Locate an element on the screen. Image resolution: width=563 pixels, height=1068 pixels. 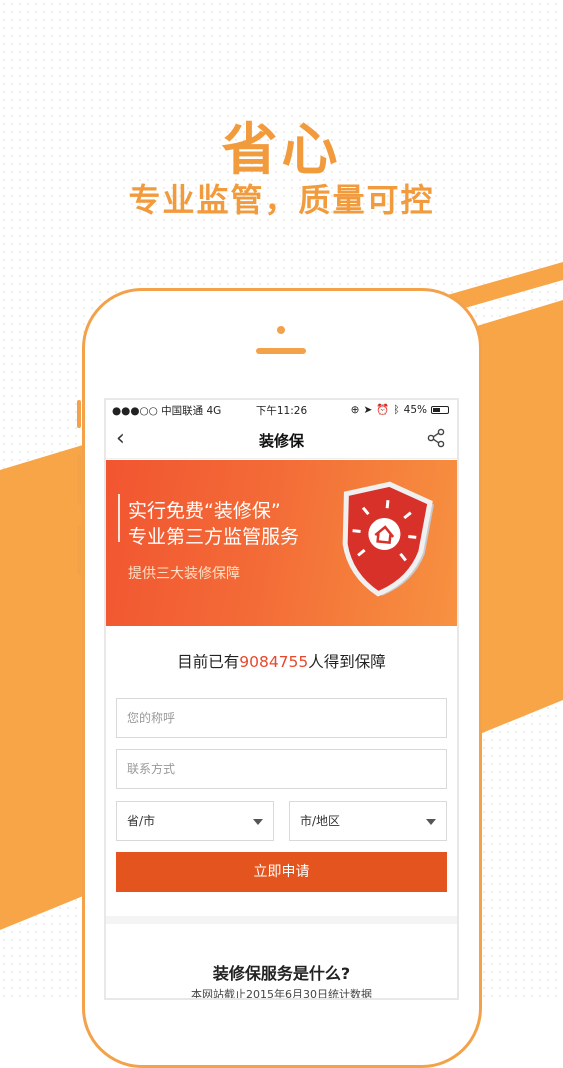
phone-mute-switch is located at coordinates (79, 414).